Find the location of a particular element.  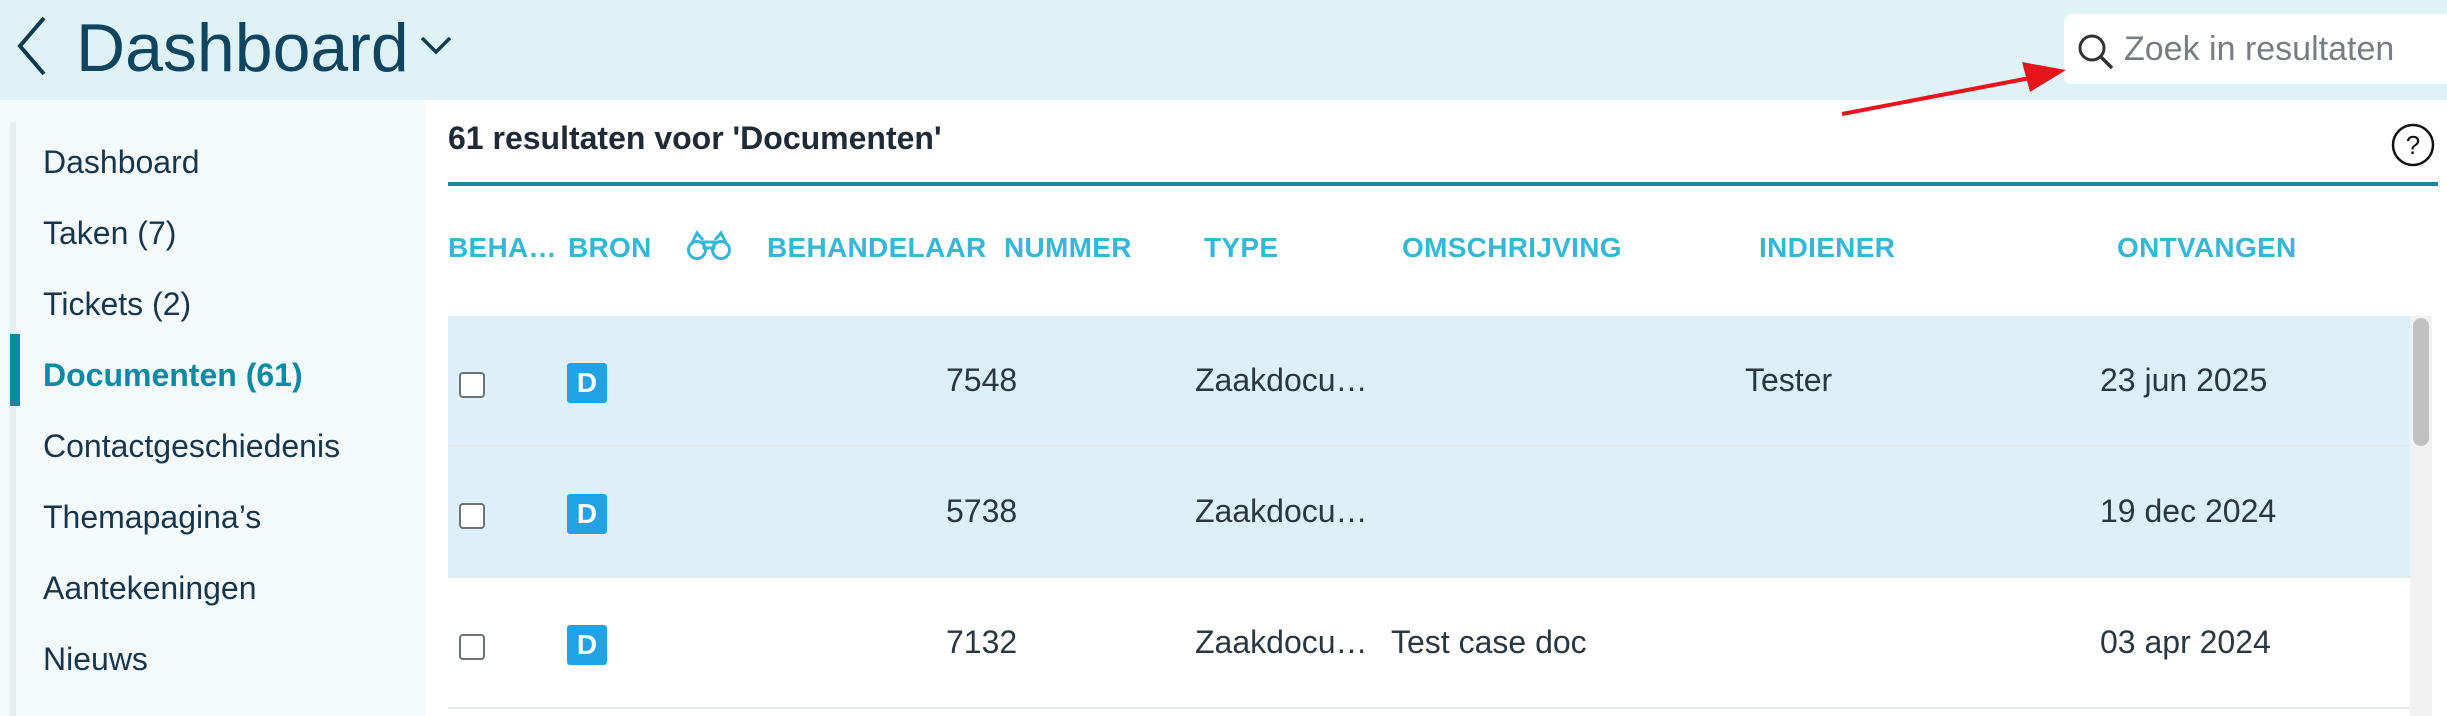

scrollbar-thumb is located at coordinates (2421, 382).